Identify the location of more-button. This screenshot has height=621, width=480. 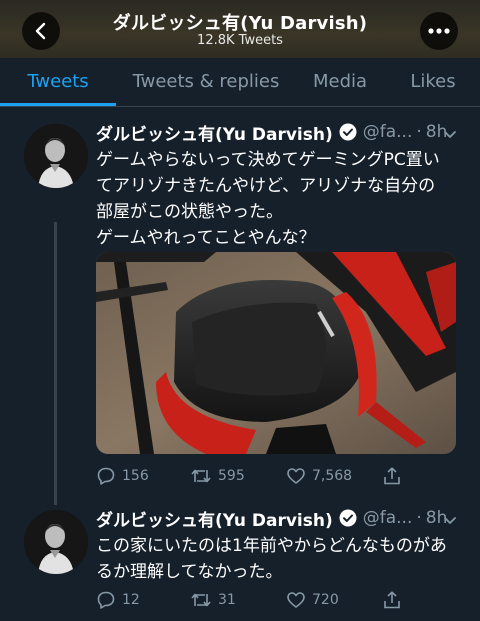
(439, 31).